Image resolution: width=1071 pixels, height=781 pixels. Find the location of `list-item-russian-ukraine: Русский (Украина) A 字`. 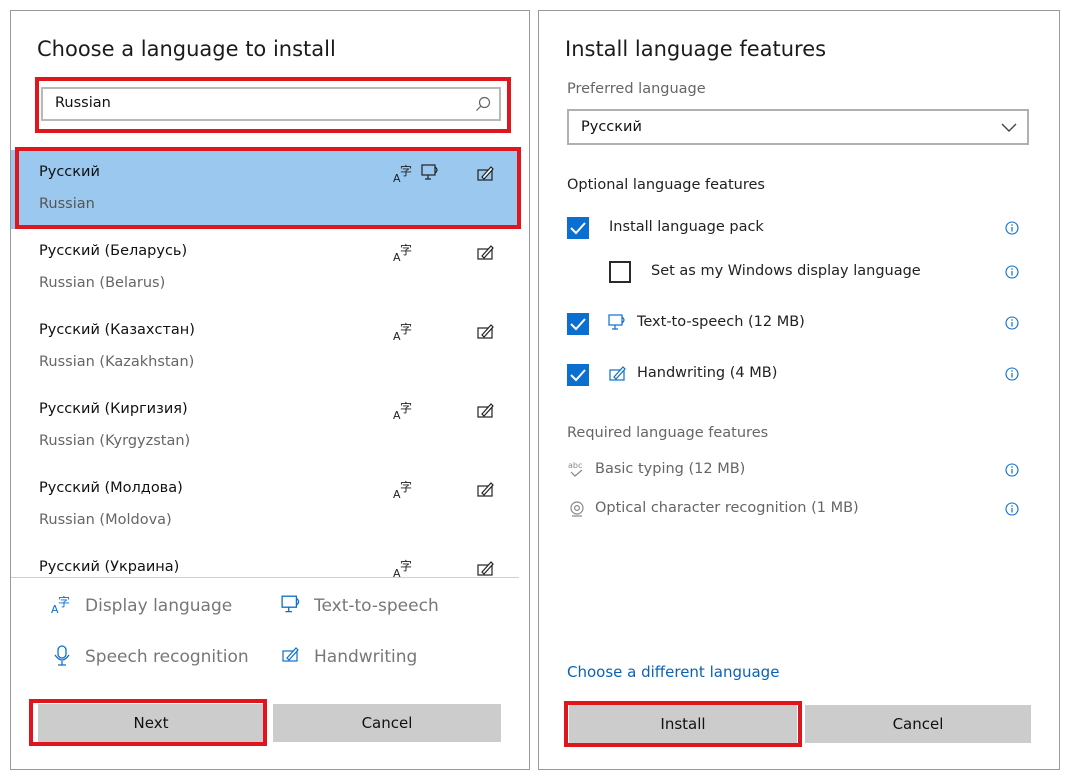

list-item-russian-ukraine: Русский (Украина) A 字 is located at coordinates (265, 561).